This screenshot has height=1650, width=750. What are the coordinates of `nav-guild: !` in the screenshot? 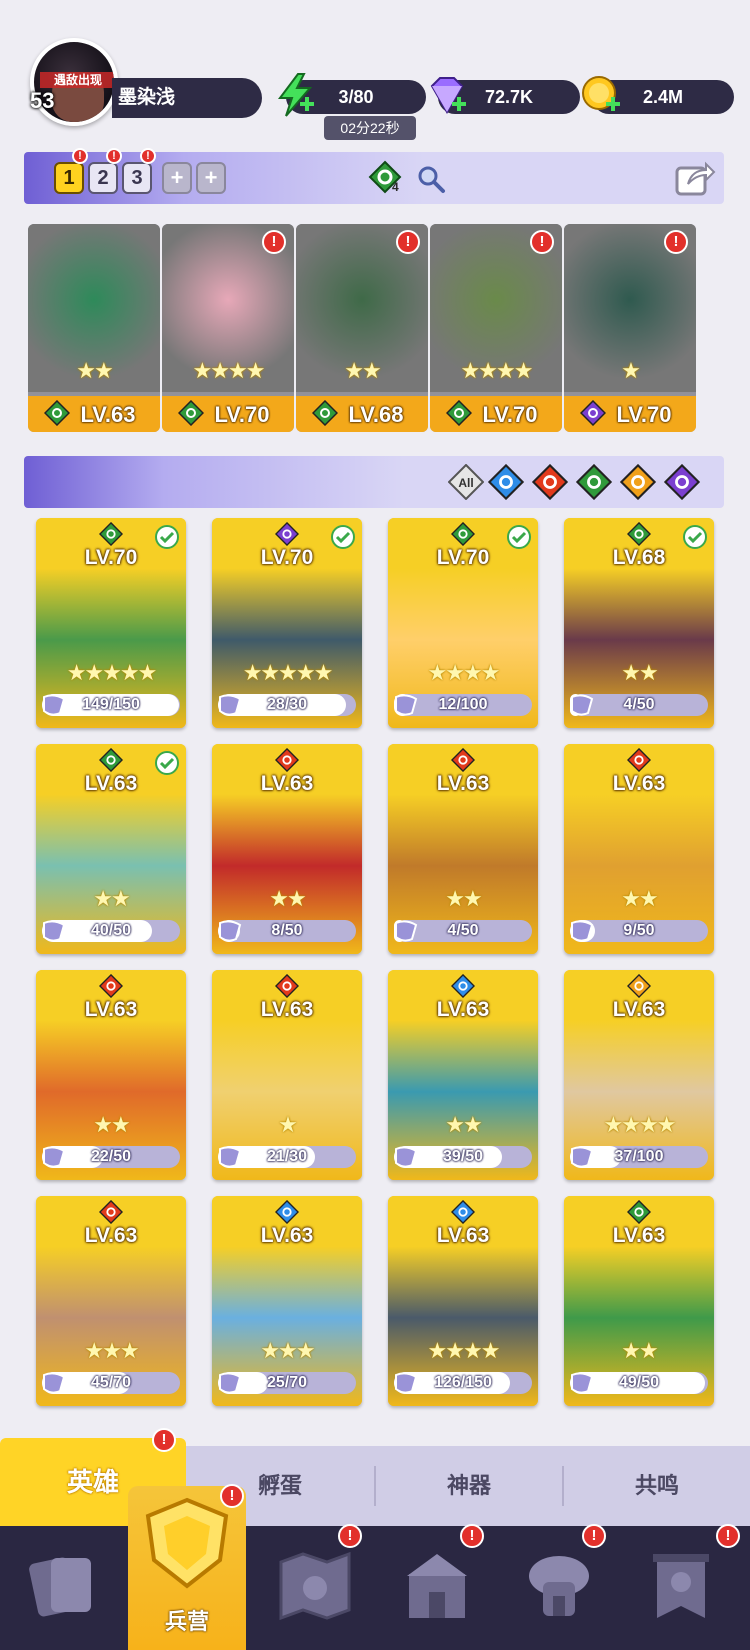 It's located at (559, 1587).